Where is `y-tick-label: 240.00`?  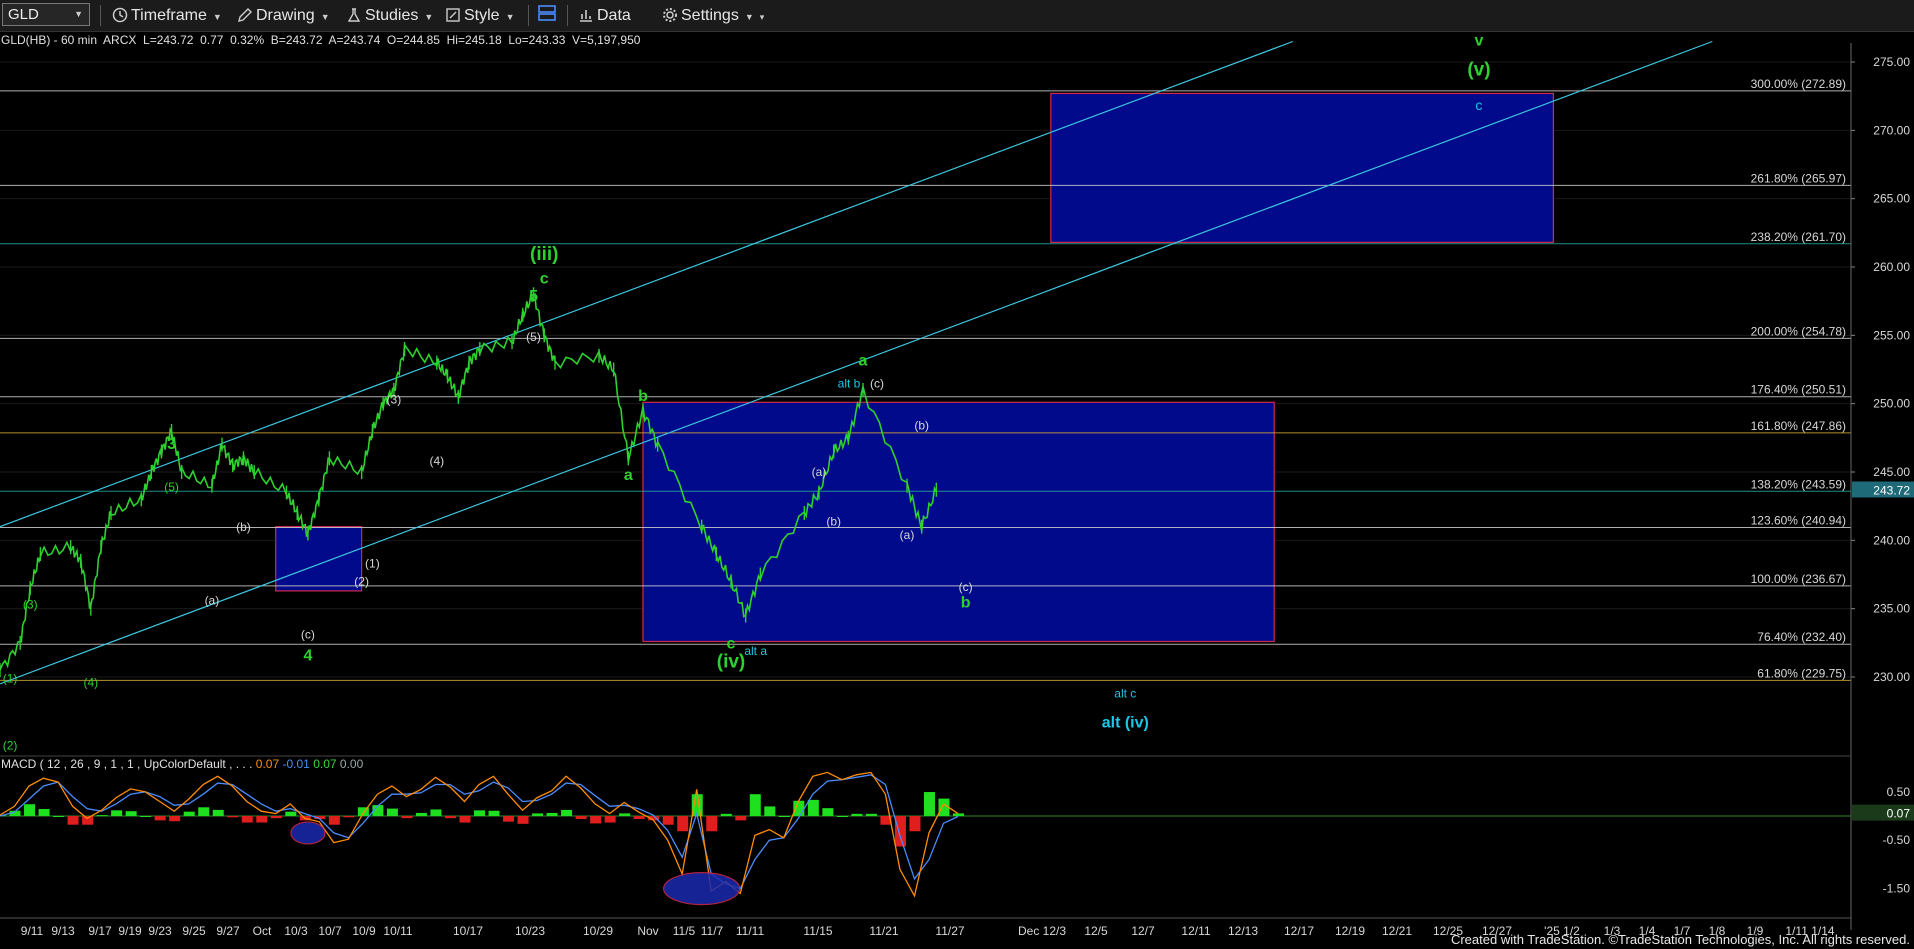
y-tick-label: 240.00 is located at coordinates (1891, 540).